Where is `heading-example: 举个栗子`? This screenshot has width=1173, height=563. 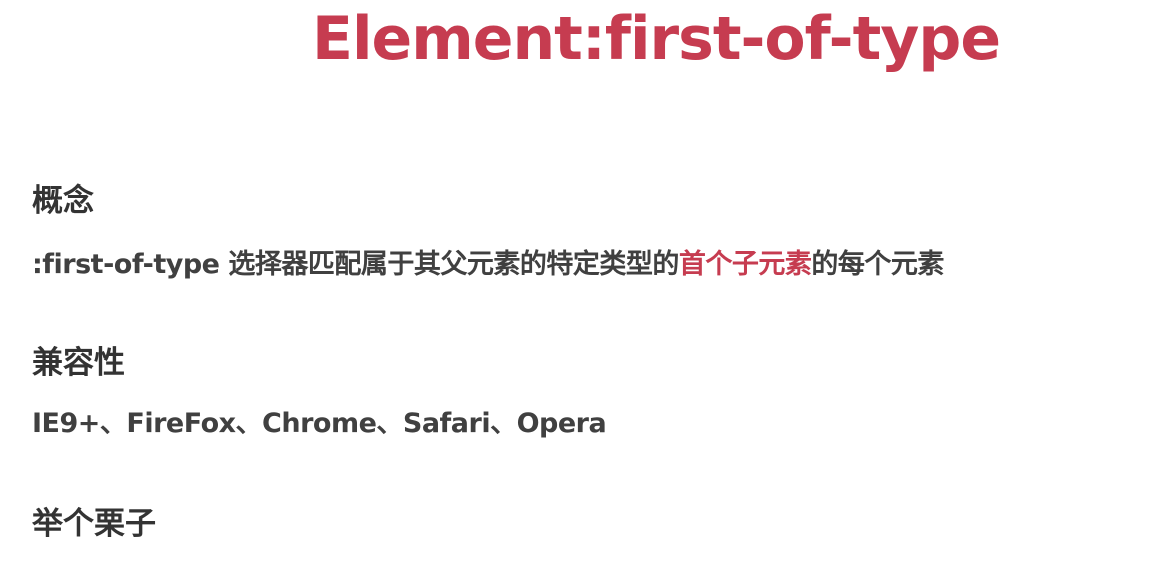 heading-example: 举个栗子 is located at coordinates (94, 524).